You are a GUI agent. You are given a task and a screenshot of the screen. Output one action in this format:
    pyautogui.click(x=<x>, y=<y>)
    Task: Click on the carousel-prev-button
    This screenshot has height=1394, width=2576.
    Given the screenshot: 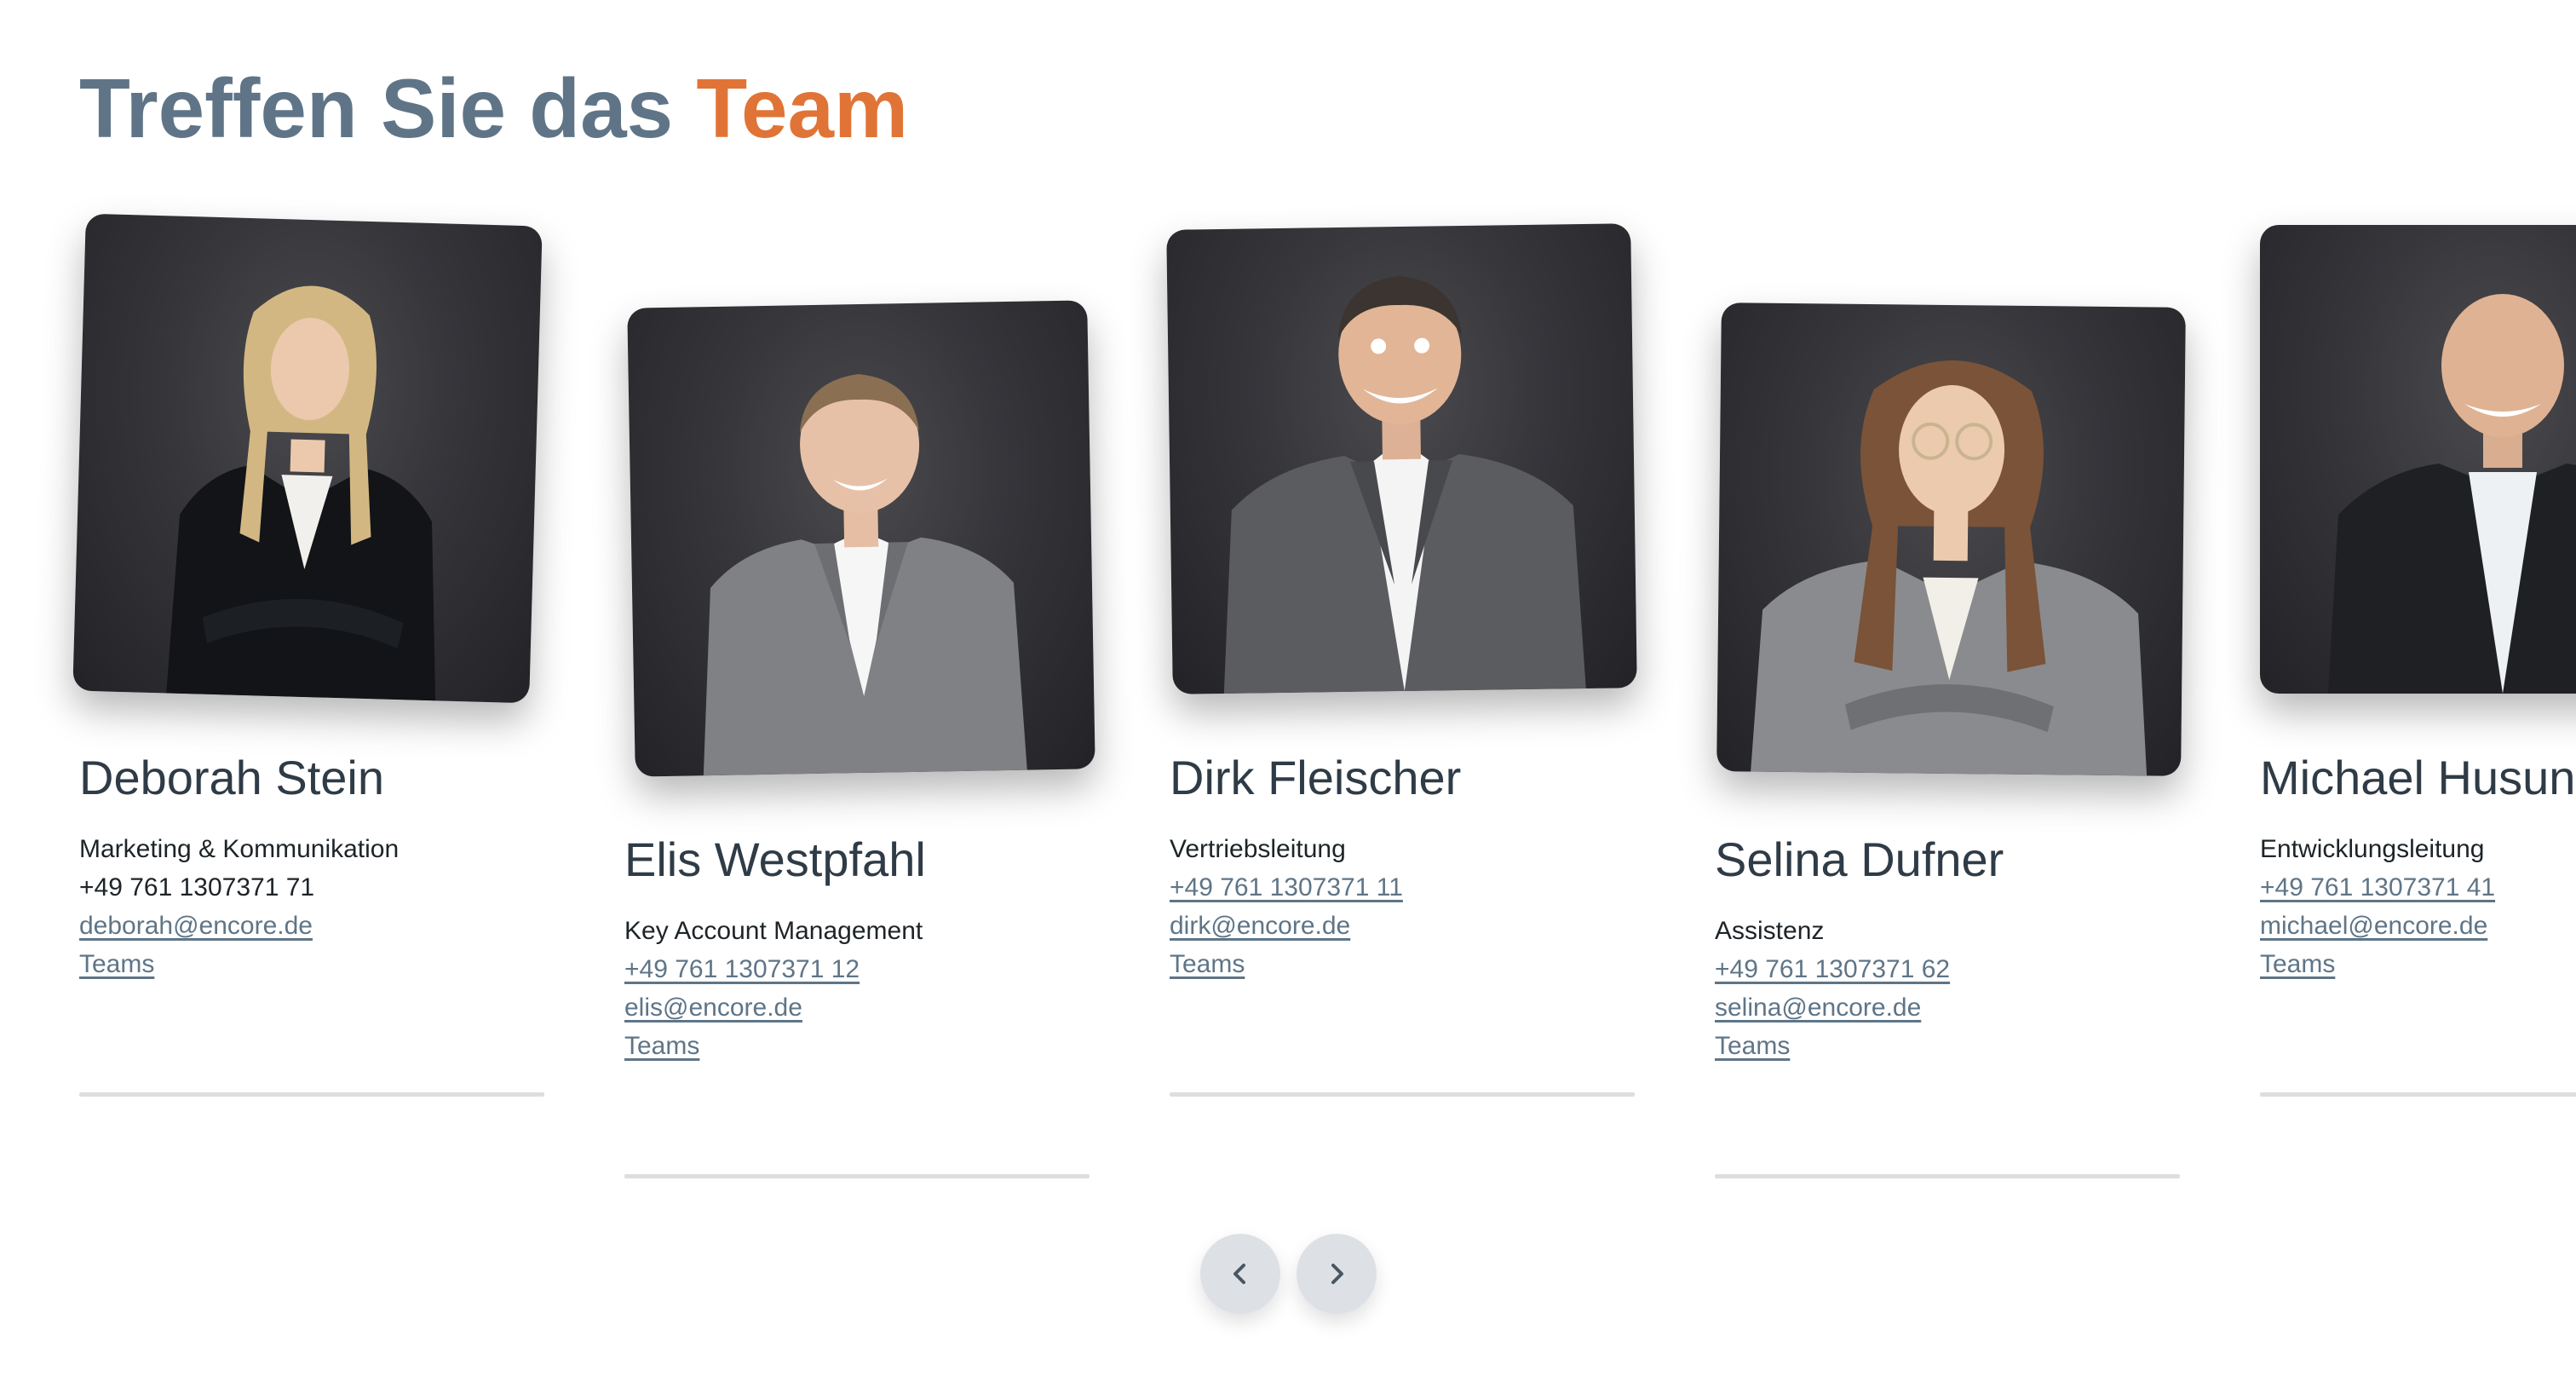 What is the action you would take?
    pyautogui.click(x=1240, y=1274)
    